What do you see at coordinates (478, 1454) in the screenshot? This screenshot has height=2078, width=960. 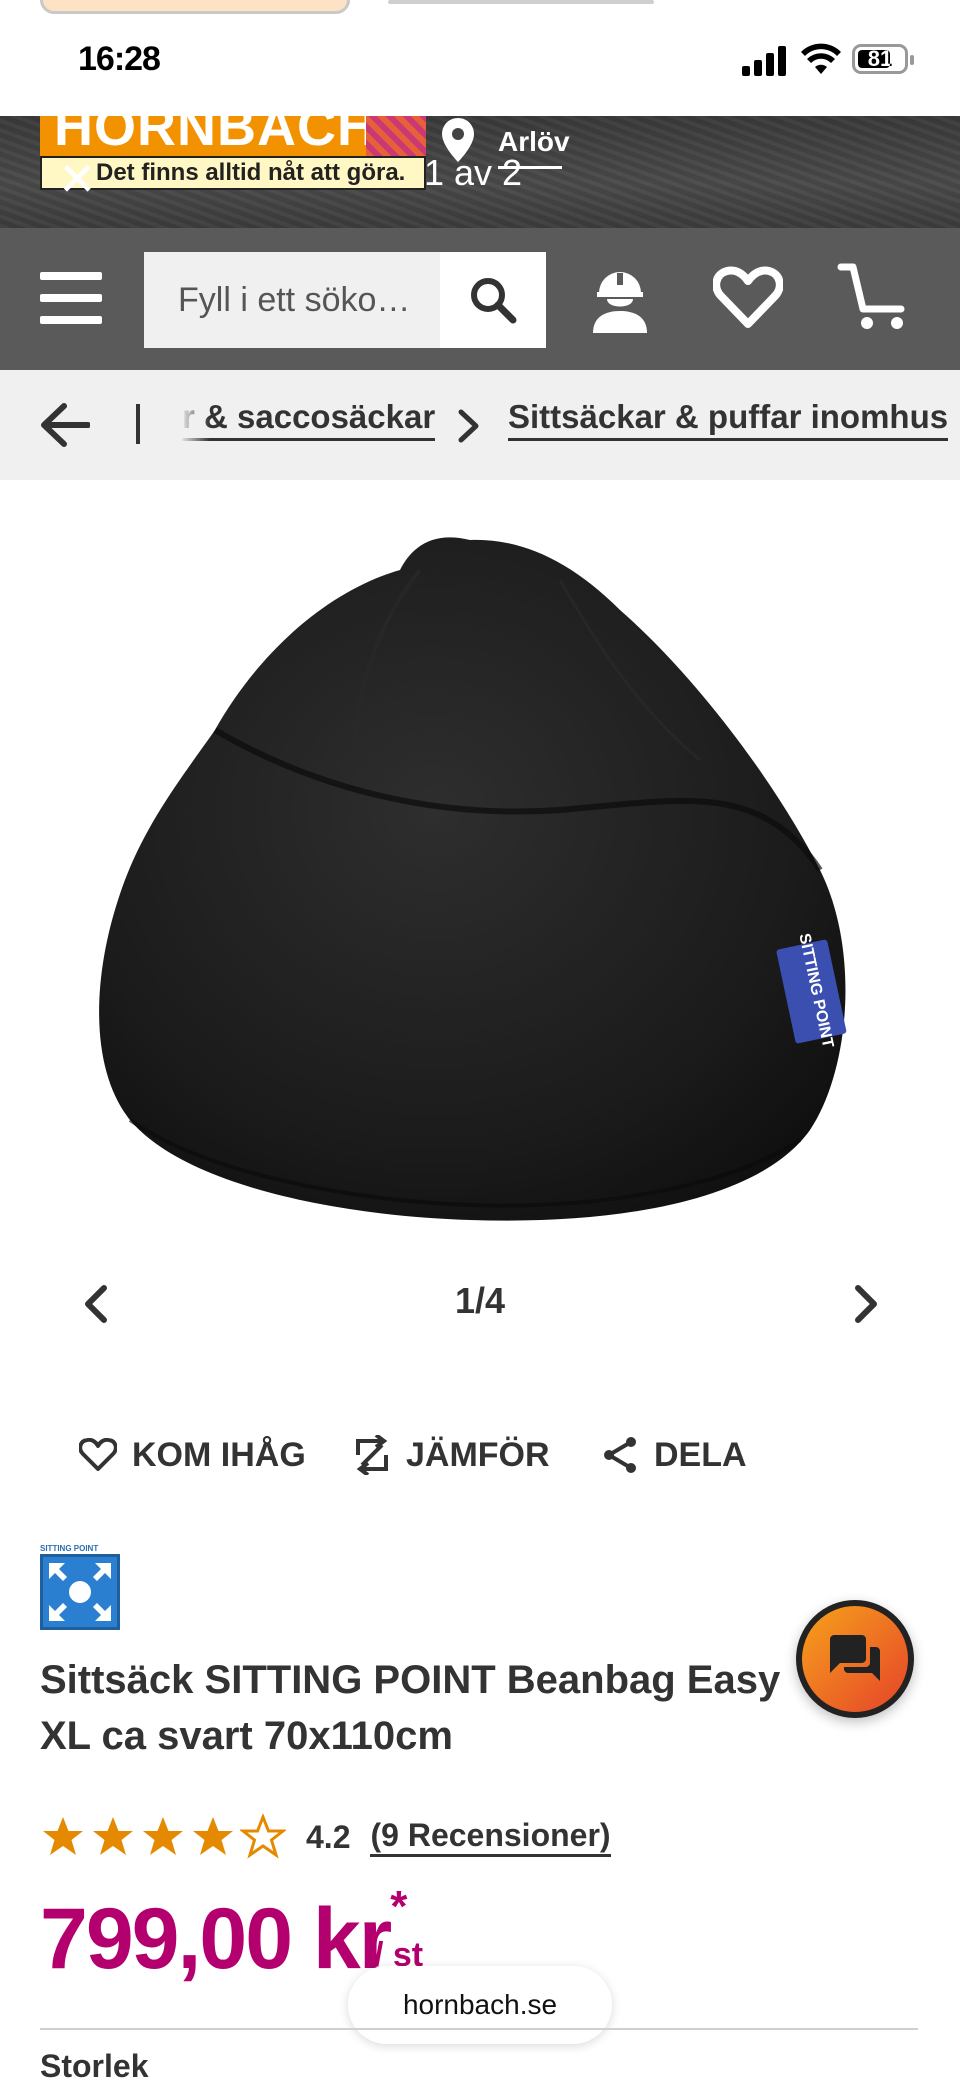 I see `compare-label: JÄMFÖR` at bounding box center [478, 1454].